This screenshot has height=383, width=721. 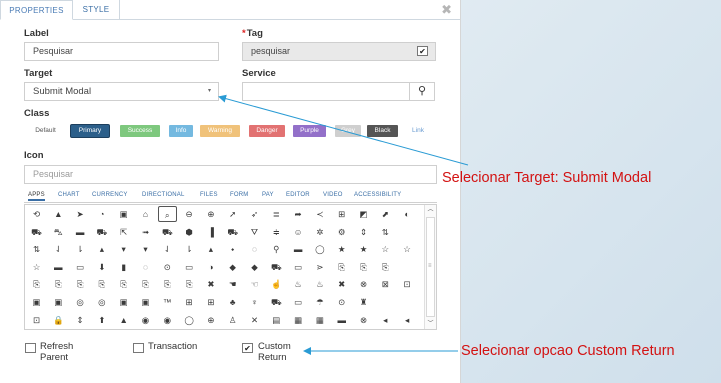 I want to click on target-callout-text: Selecionar Target: Submit Modal, so click(x=547, y=178).